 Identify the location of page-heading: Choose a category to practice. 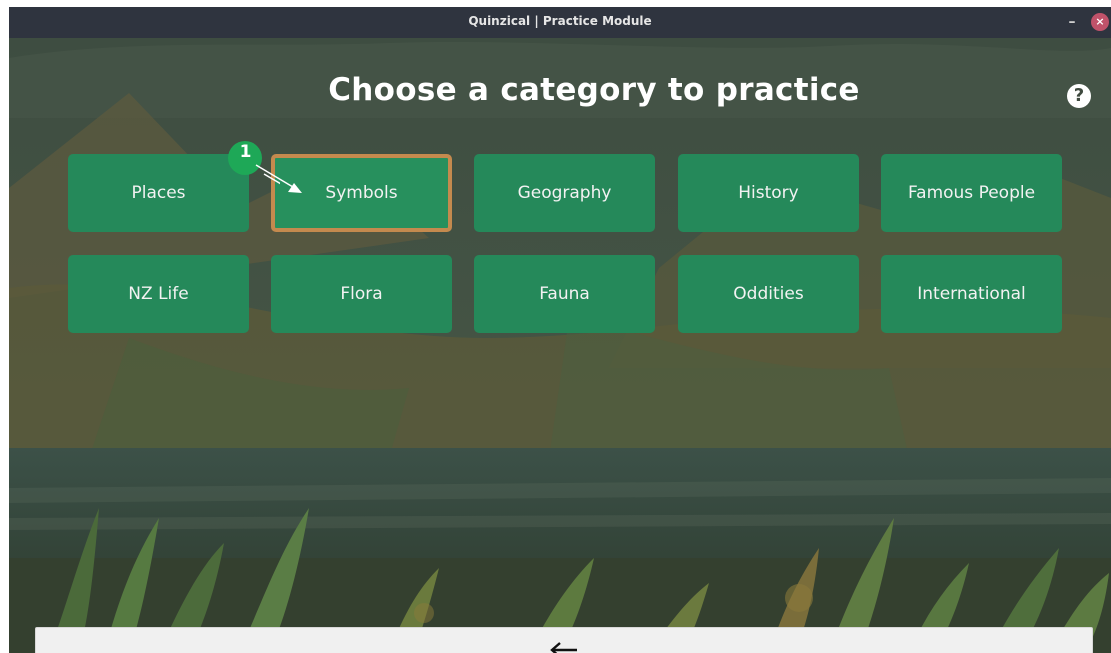
(594, 90).